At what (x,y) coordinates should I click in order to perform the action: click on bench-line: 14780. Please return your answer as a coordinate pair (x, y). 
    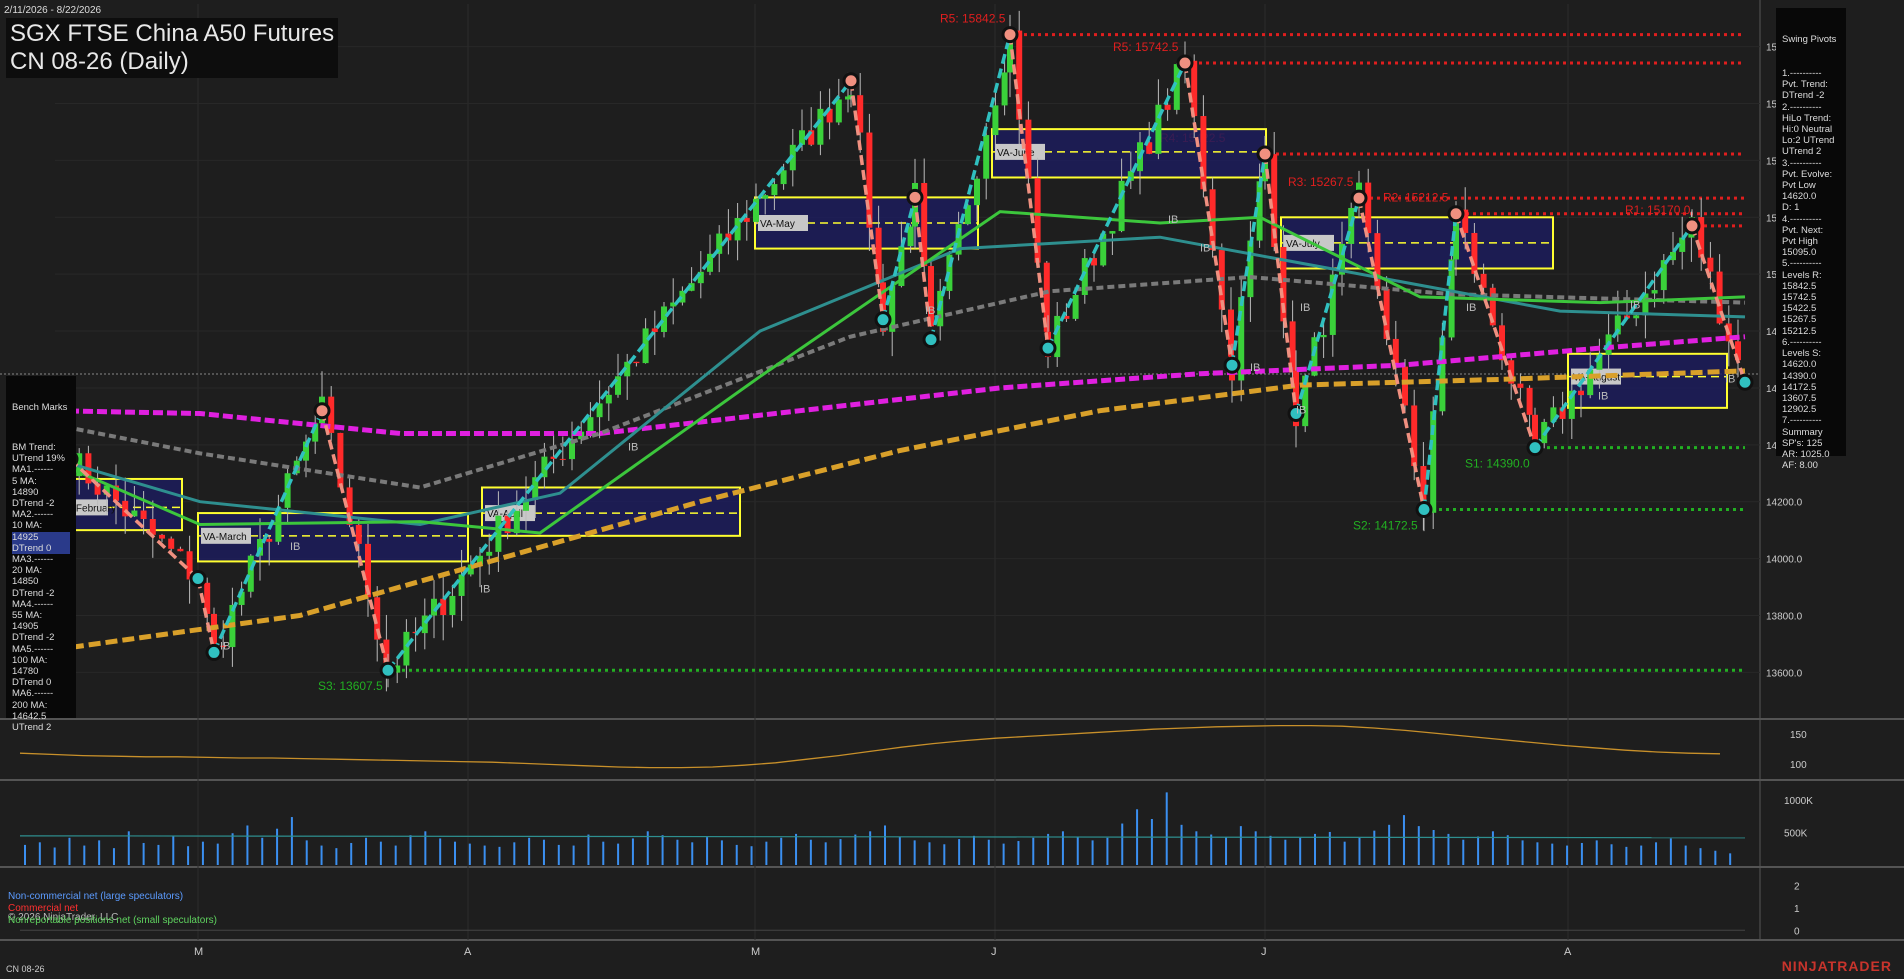
    Looking at the image, I should click on (25, 672).